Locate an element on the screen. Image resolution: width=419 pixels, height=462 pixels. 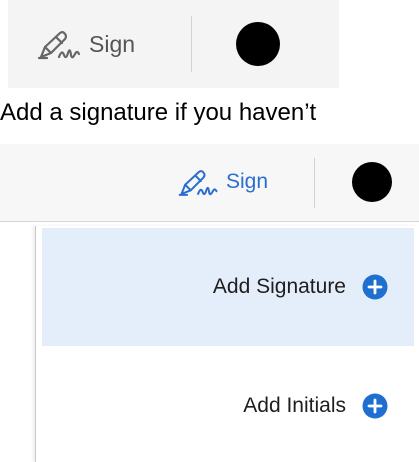
sign-button-active: Sign is located at coordinates (222, 182).